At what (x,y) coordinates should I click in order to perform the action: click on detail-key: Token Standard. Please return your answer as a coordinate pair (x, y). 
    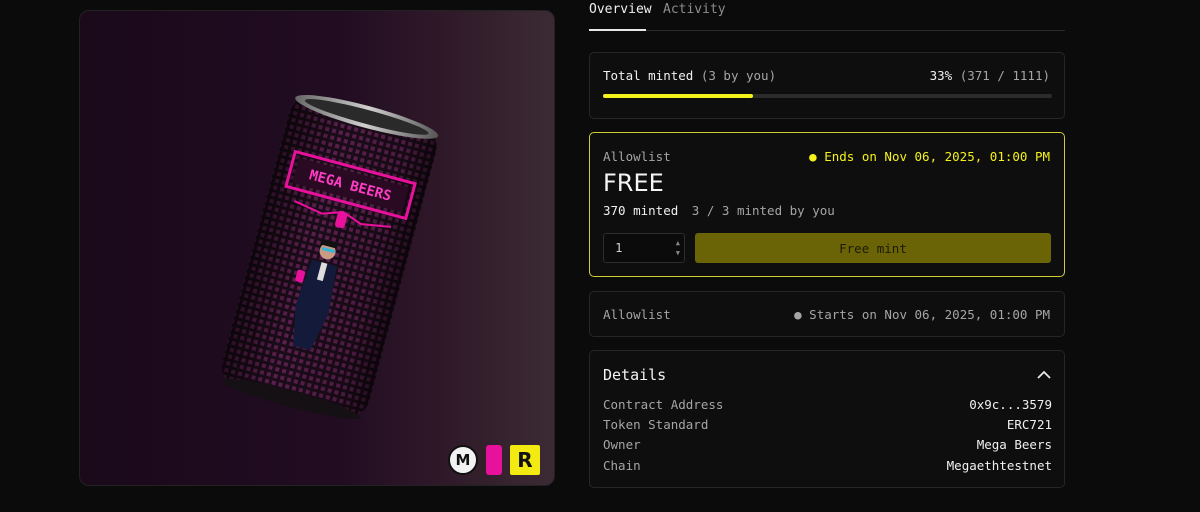
    Looking at the image, I should click on (656, 424).